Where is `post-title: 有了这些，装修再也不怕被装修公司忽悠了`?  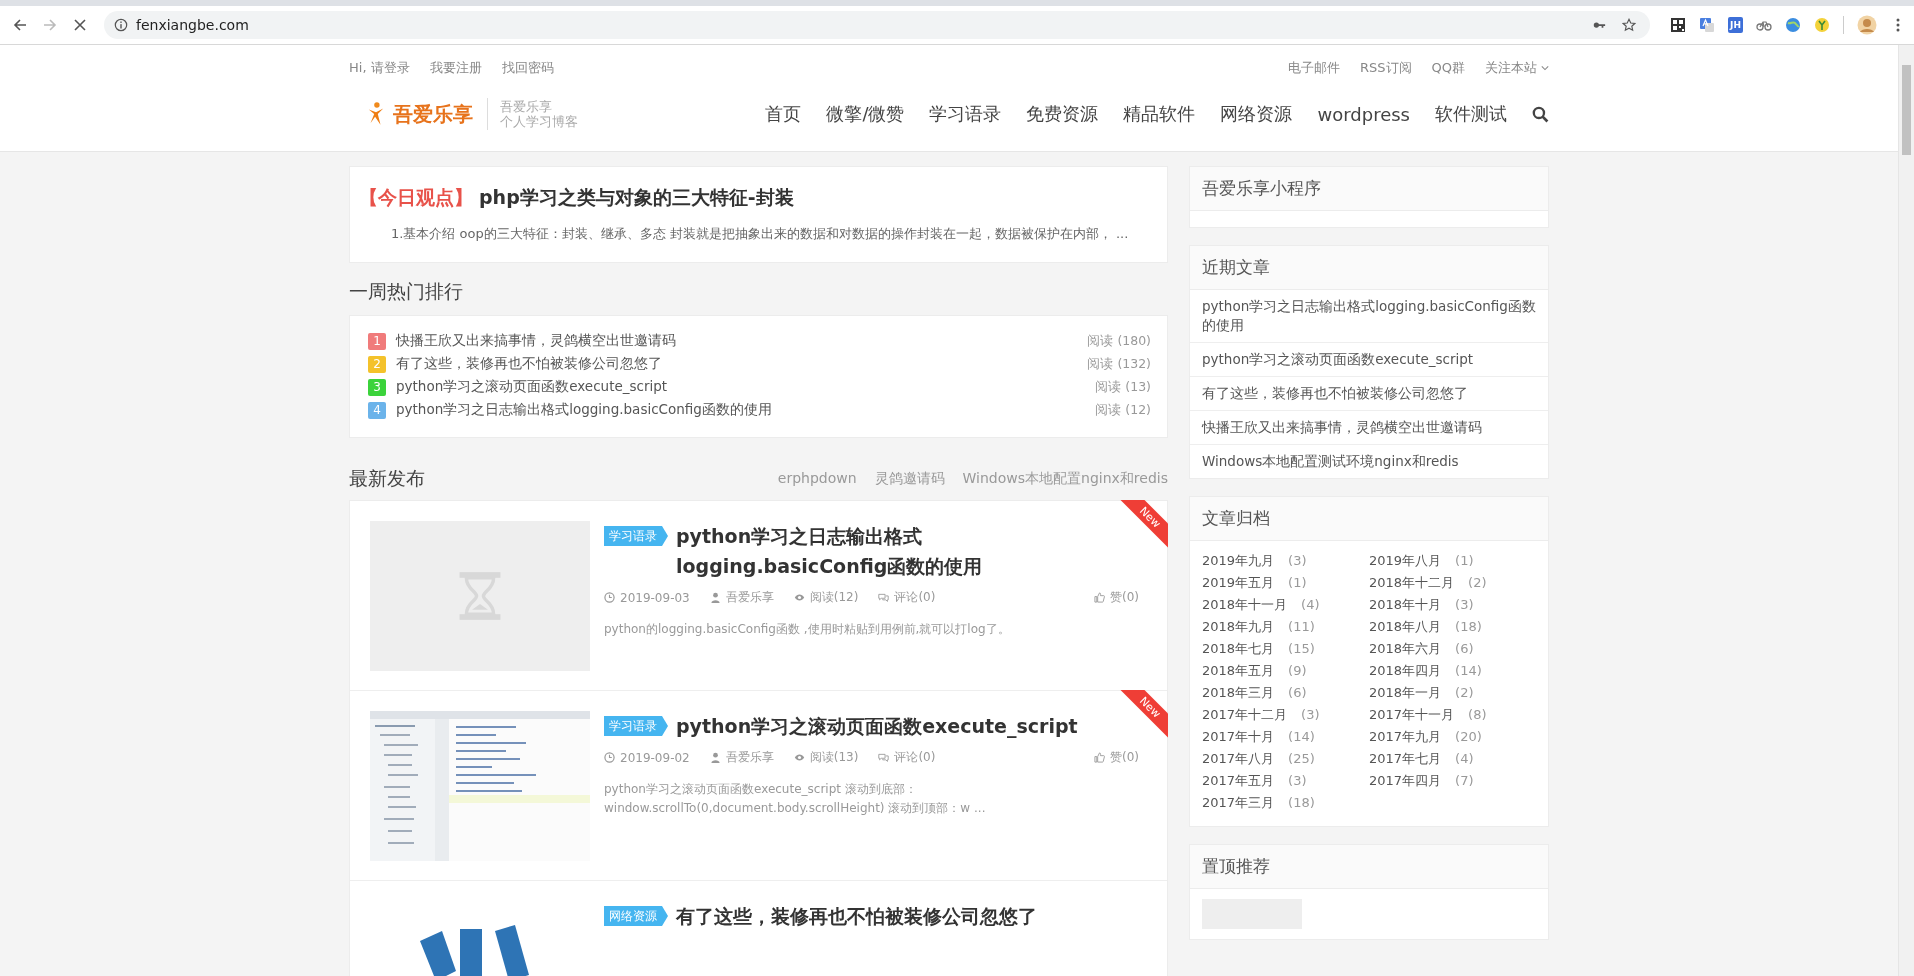 post-title: 有了这些，装修再也不怕被装修公司忽悠了 is located at coordinates (856, 916).